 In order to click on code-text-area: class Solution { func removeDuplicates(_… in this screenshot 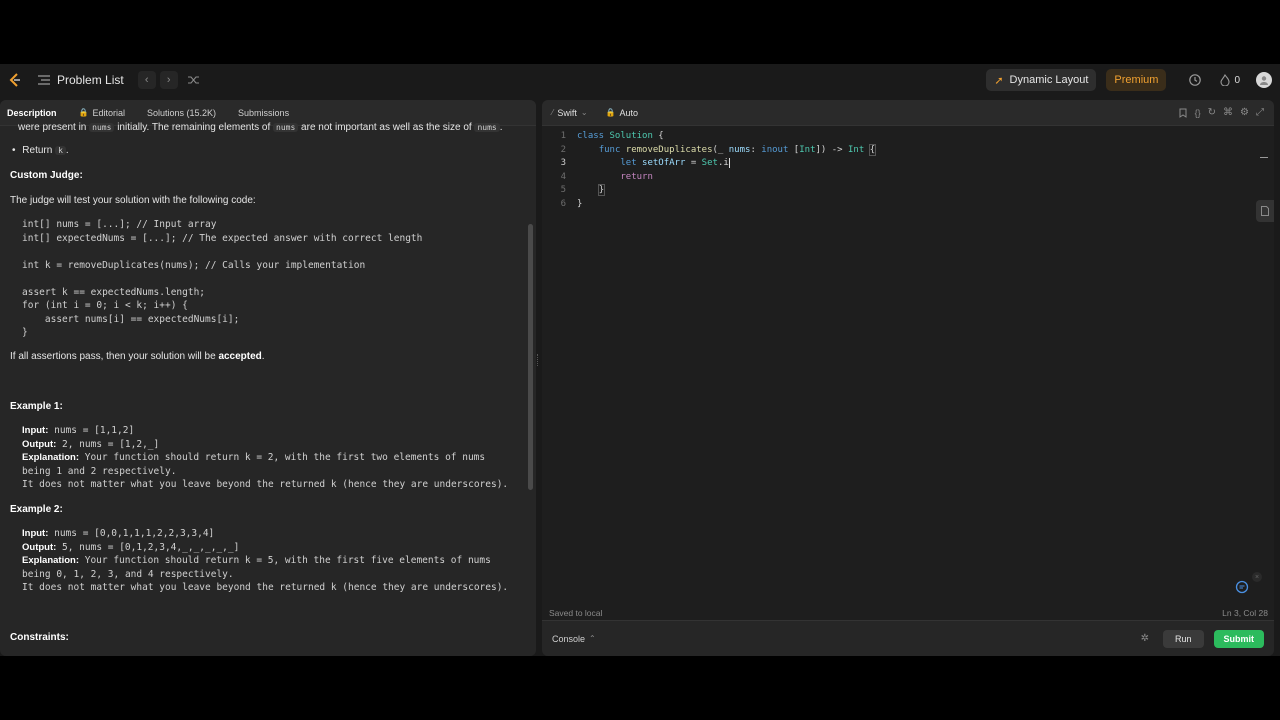, I will do `click(727, 170)`.